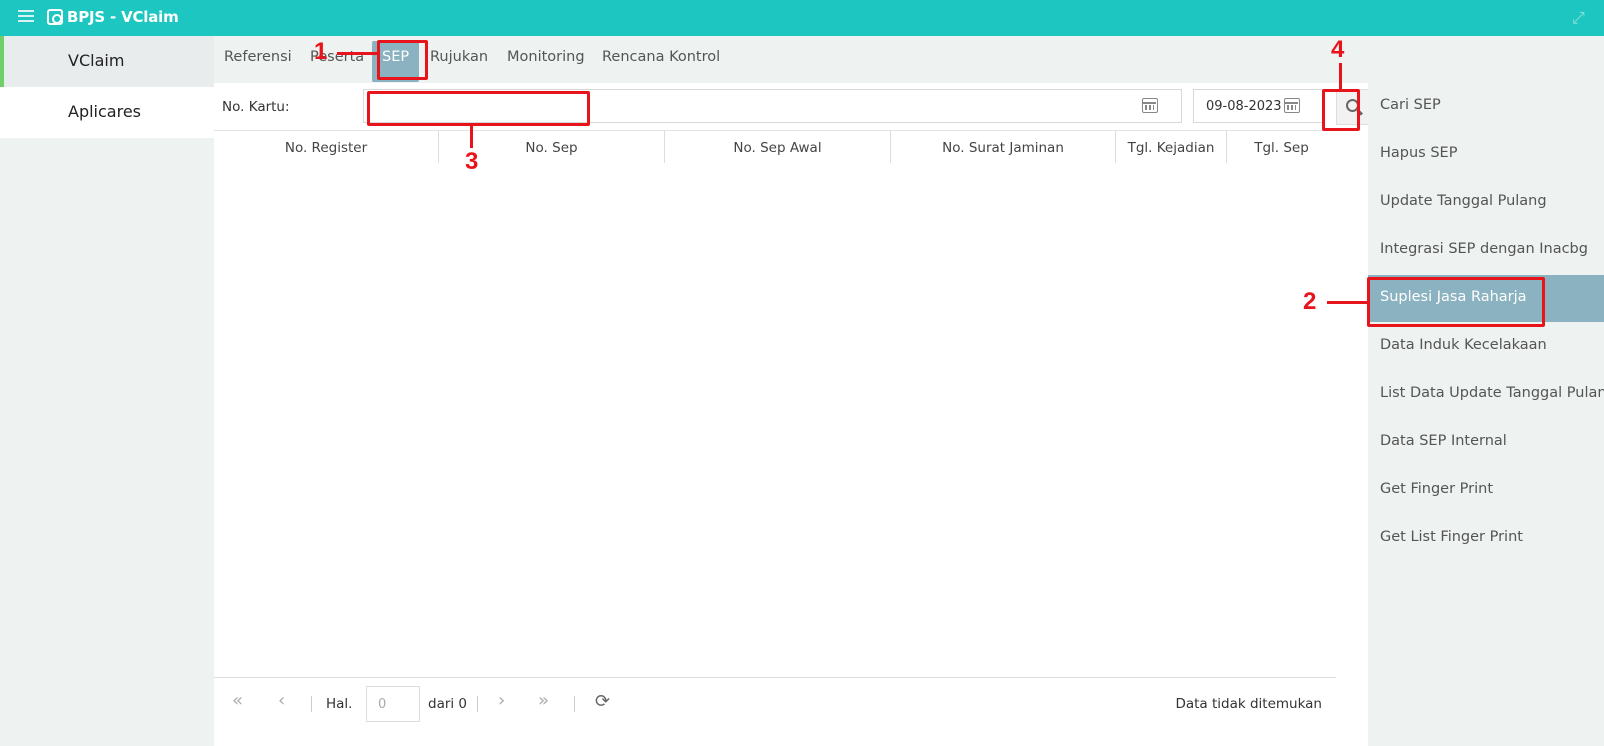 The width and height of the screenshot is (1604, 746). What do you see at coordinates (321, 51) in the screenshot?
I see `annotation-number-1: 1` at bounding box center [321, 51].